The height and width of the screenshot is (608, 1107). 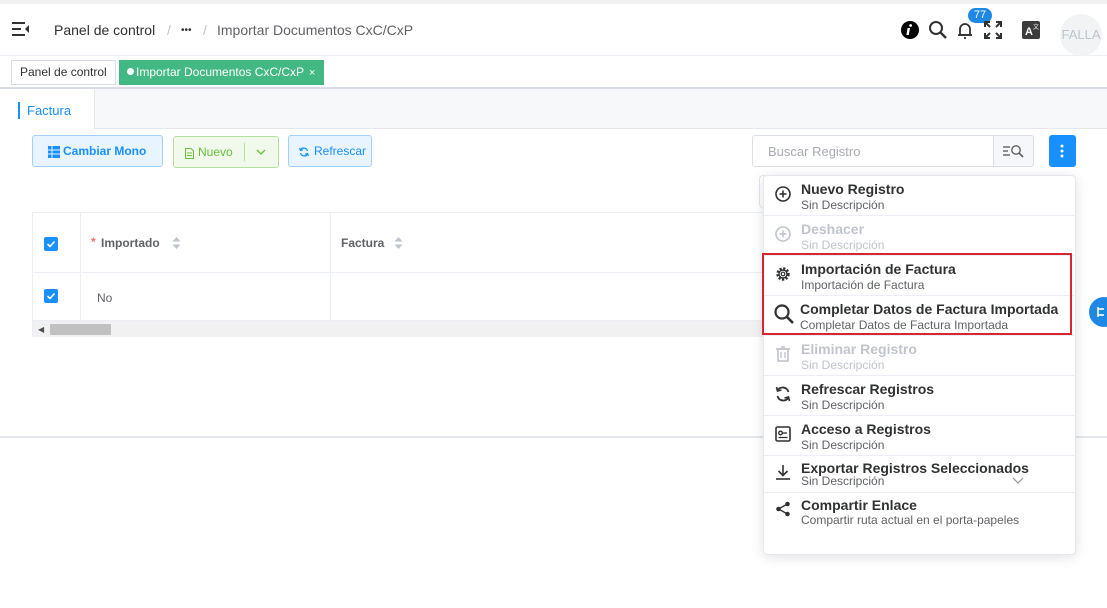 What do you see at coordinates (21, 29) in the screenshot?
I see `menu-fold-icon` at bounding box center [21, 29].